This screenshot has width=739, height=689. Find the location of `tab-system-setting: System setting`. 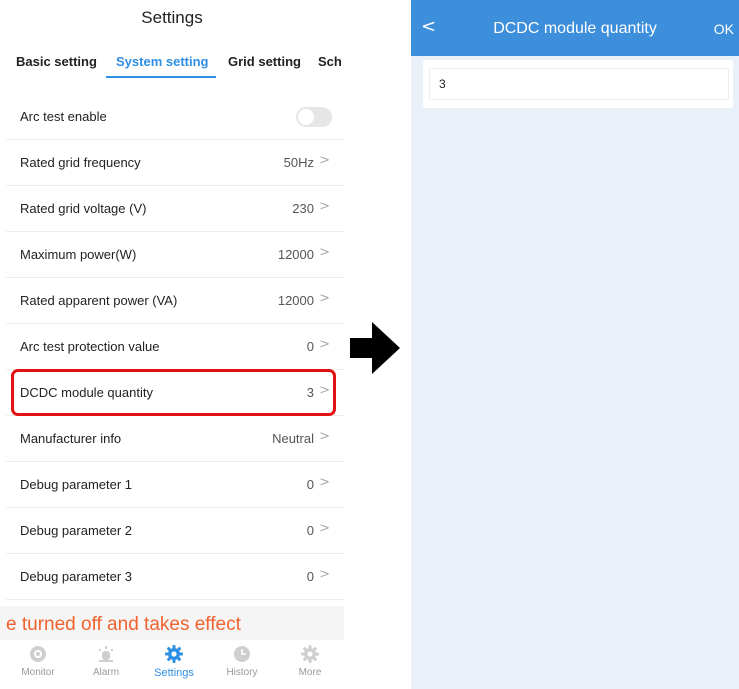

tab-system-setting: System setting is located at coordinates (162, 61).